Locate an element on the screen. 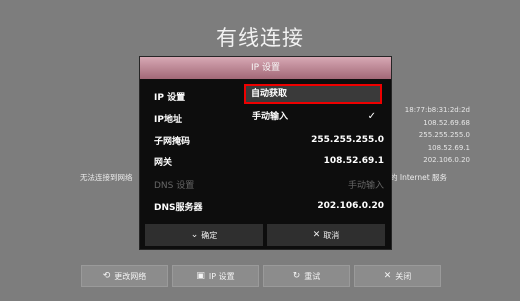 This screenshot has width=520, height=301. dropdown-option-manual: 手动输入 ✓ is located at coordinates (313, 117).